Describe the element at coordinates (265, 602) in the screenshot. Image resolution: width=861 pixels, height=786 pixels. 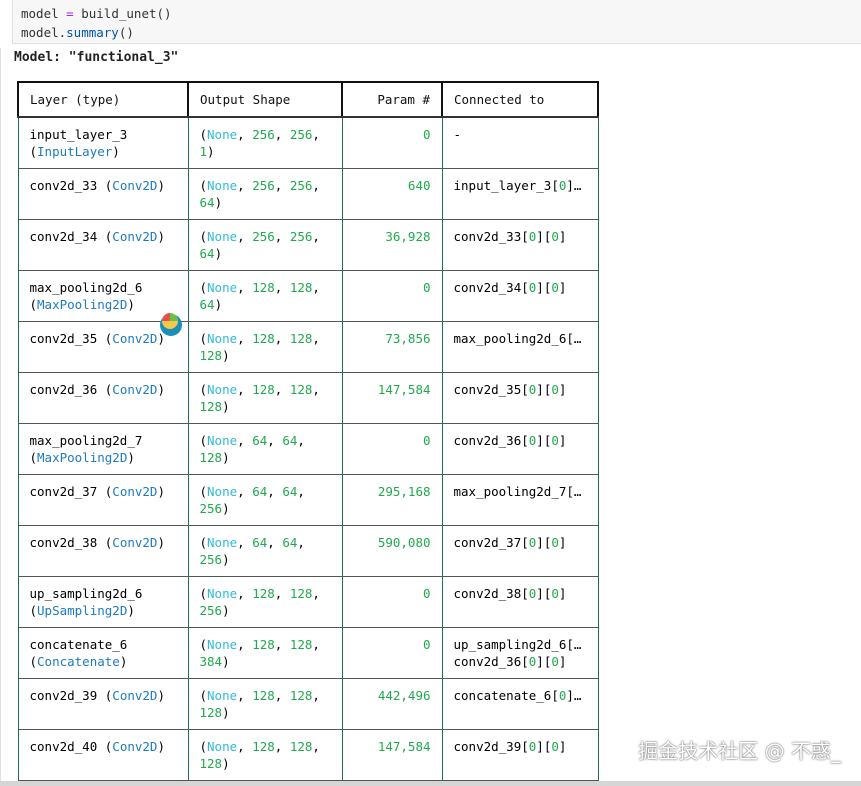
I see `output-shape-cell: (None, 128, 128, 256)` at that location.